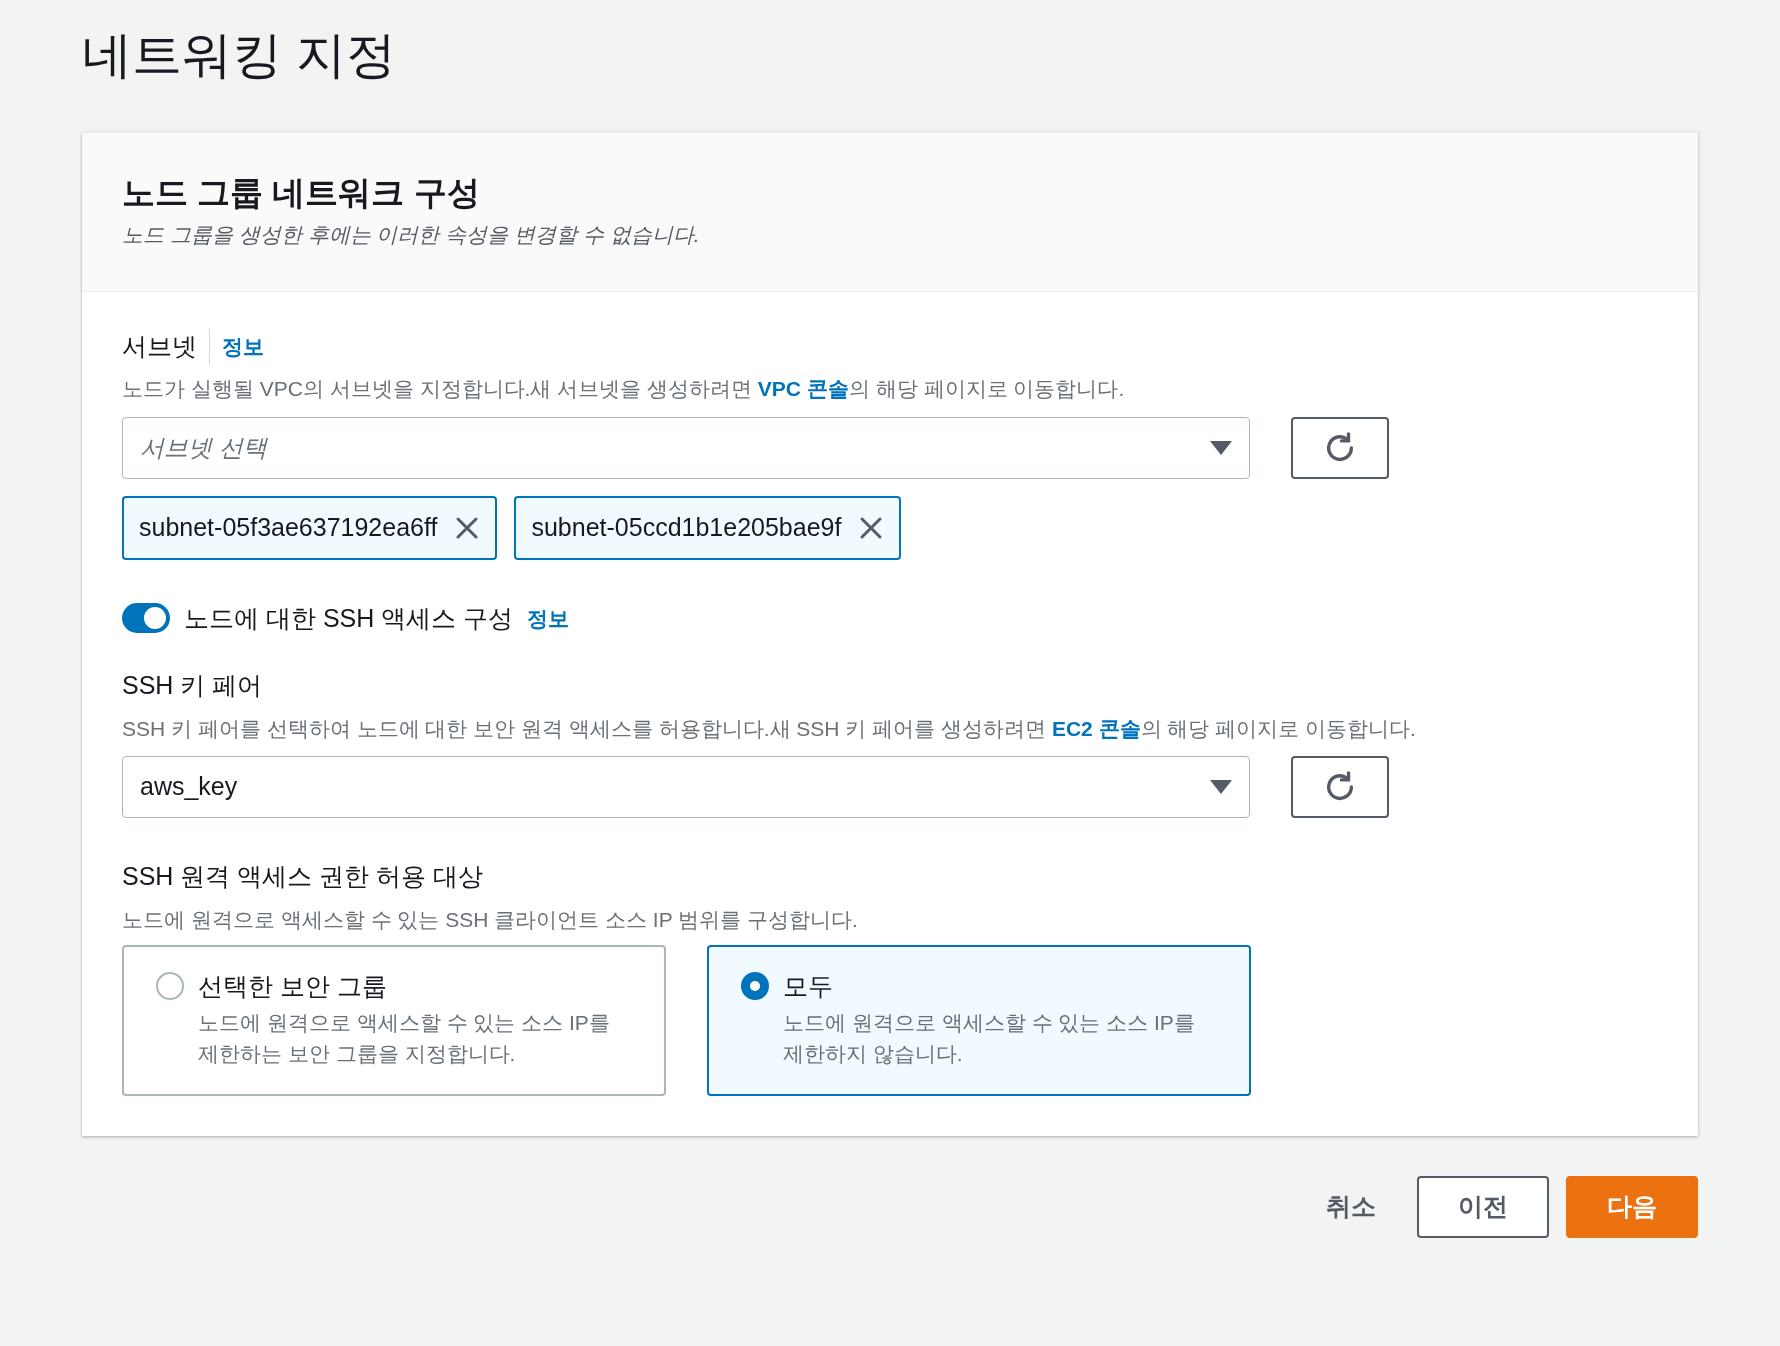  Describe the element at coordinates (303, 876) in the screenshot. I see `field-label: SSH 원격 액세스 권한 허용 대상` at that location.